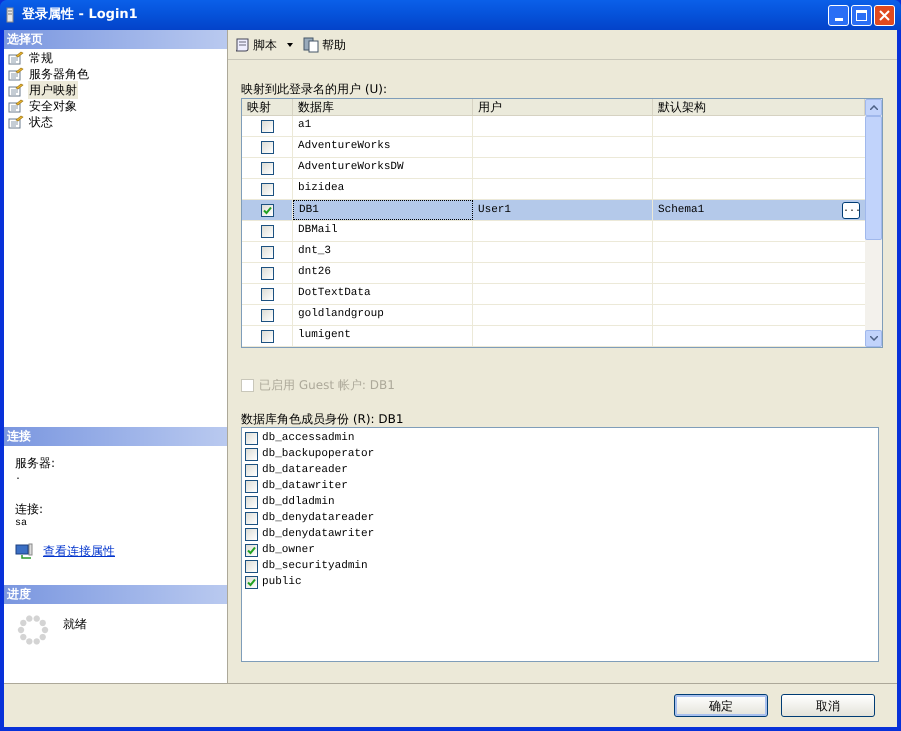 Image resolution: width=901 pixels, height=731 pixels. What do you see at coordinates (318, 534) in the screenshot?
I see `role-item: db_denydatawriter` at bounding box center [318, 534].